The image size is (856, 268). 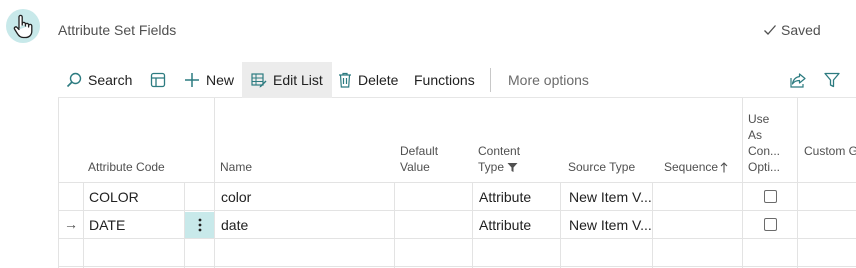 What do you see at coordinates (770, 30) in the screenshot?
I see `checkmark-icon` at bounding box center [770, 30].